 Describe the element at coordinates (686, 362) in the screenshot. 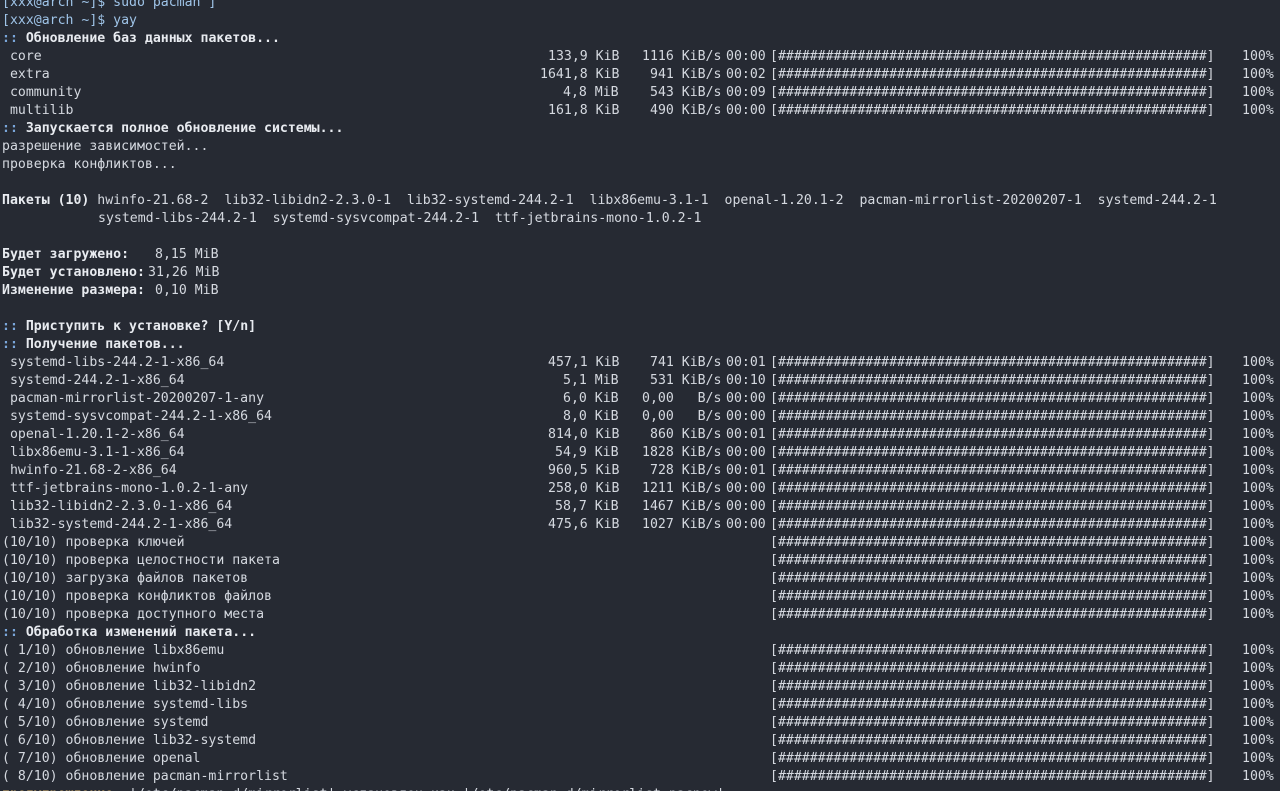

I see `download-speed: 741 KiB/s` at that location.